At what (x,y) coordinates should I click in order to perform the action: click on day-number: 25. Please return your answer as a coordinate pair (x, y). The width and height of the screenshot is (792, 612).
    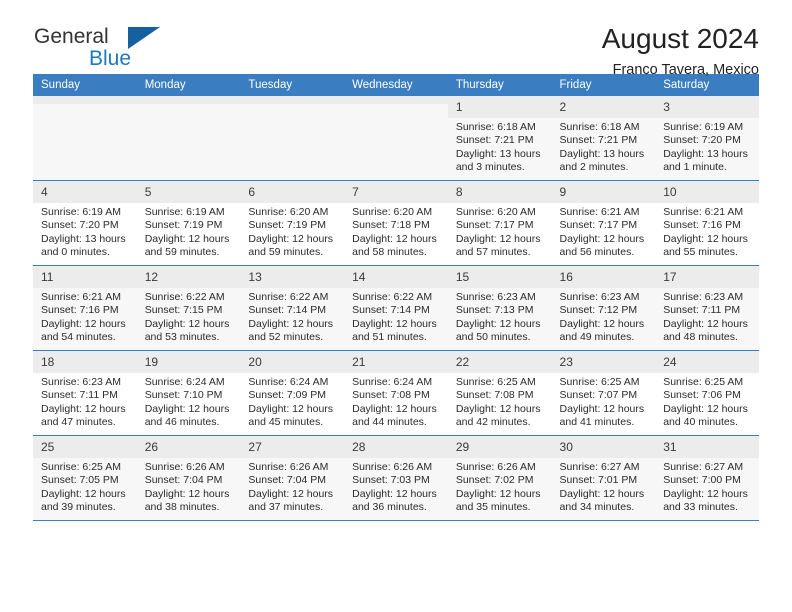
    Looking at the image, I should click on (85, 447).